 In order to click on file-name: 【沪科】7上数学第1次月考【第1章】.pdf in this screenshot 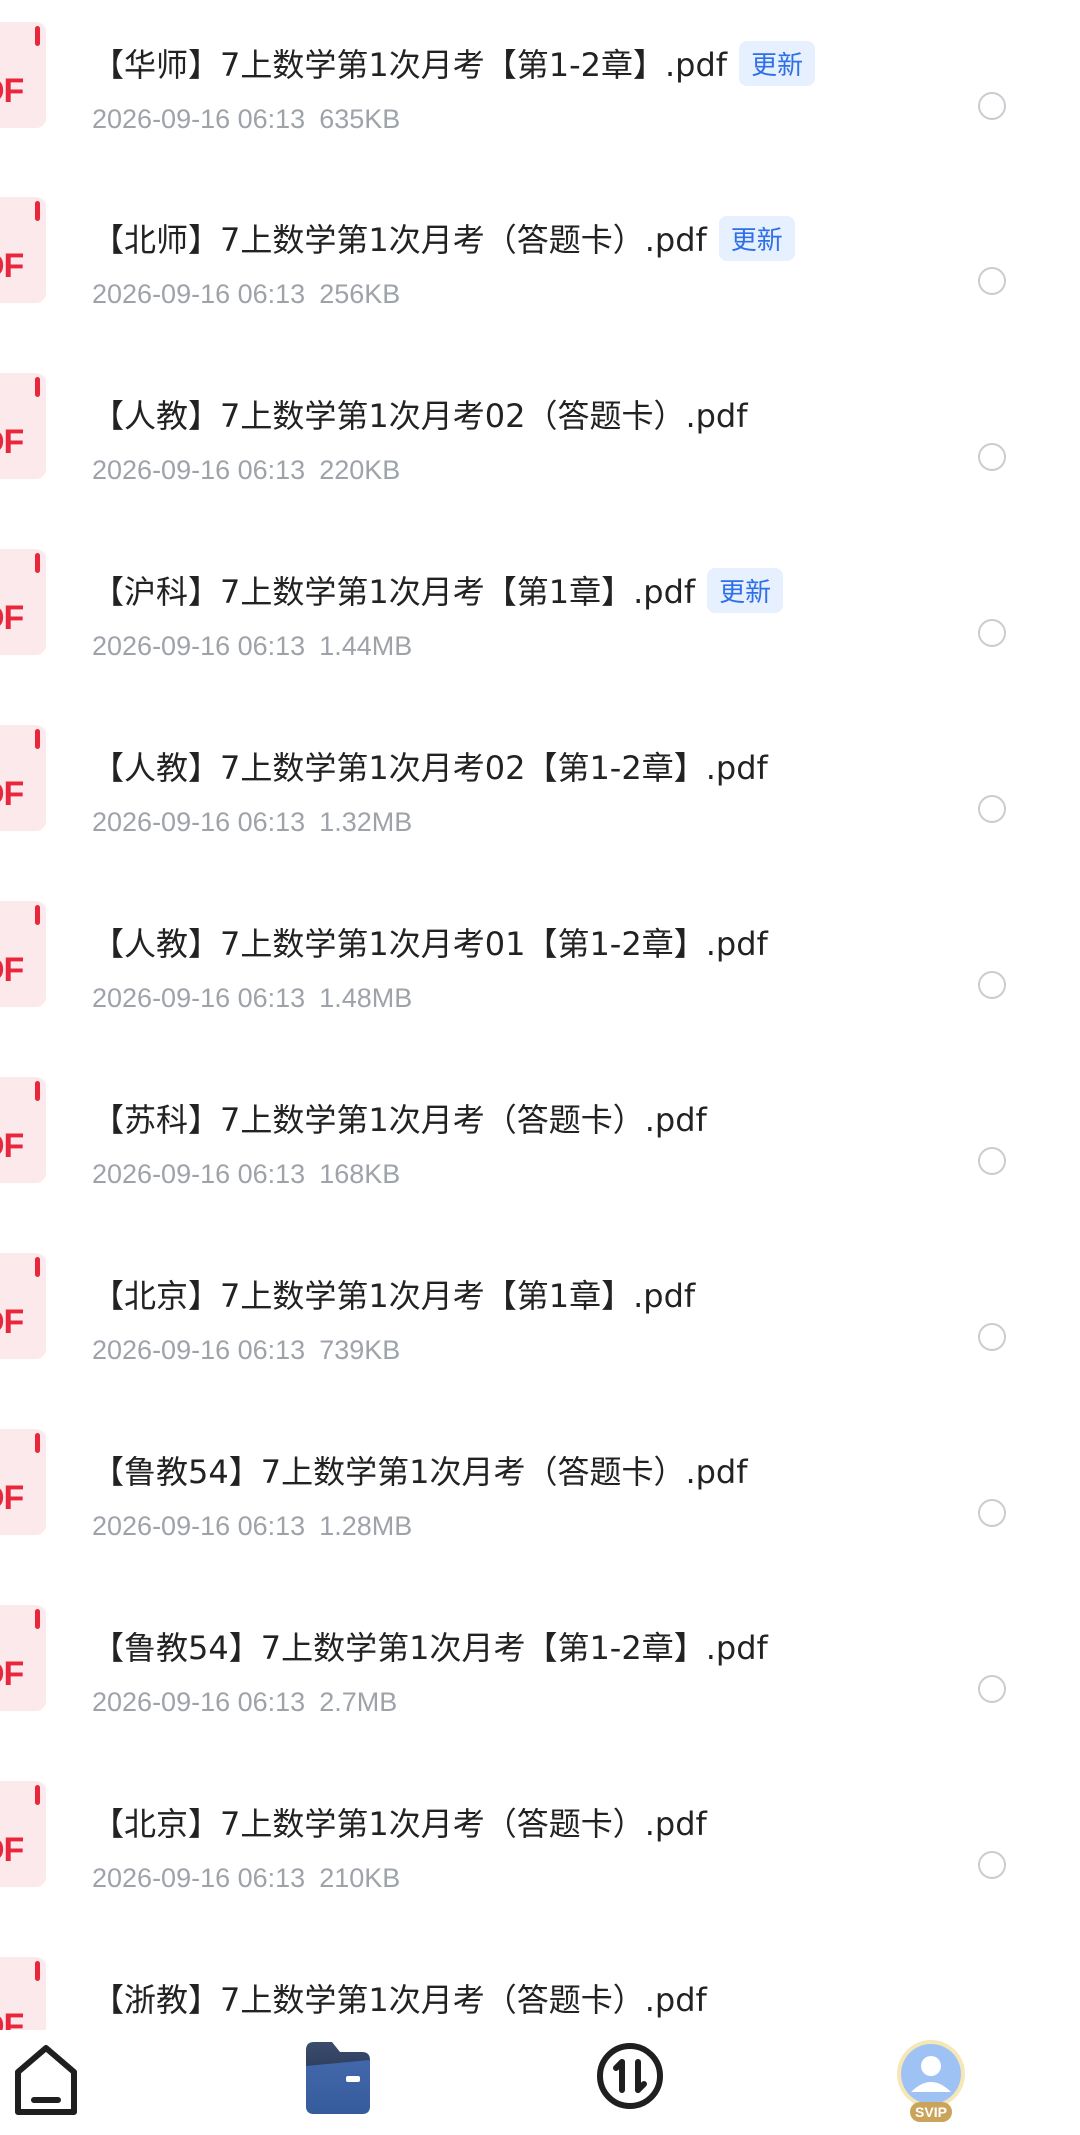, I will do `click(394, 592)`.